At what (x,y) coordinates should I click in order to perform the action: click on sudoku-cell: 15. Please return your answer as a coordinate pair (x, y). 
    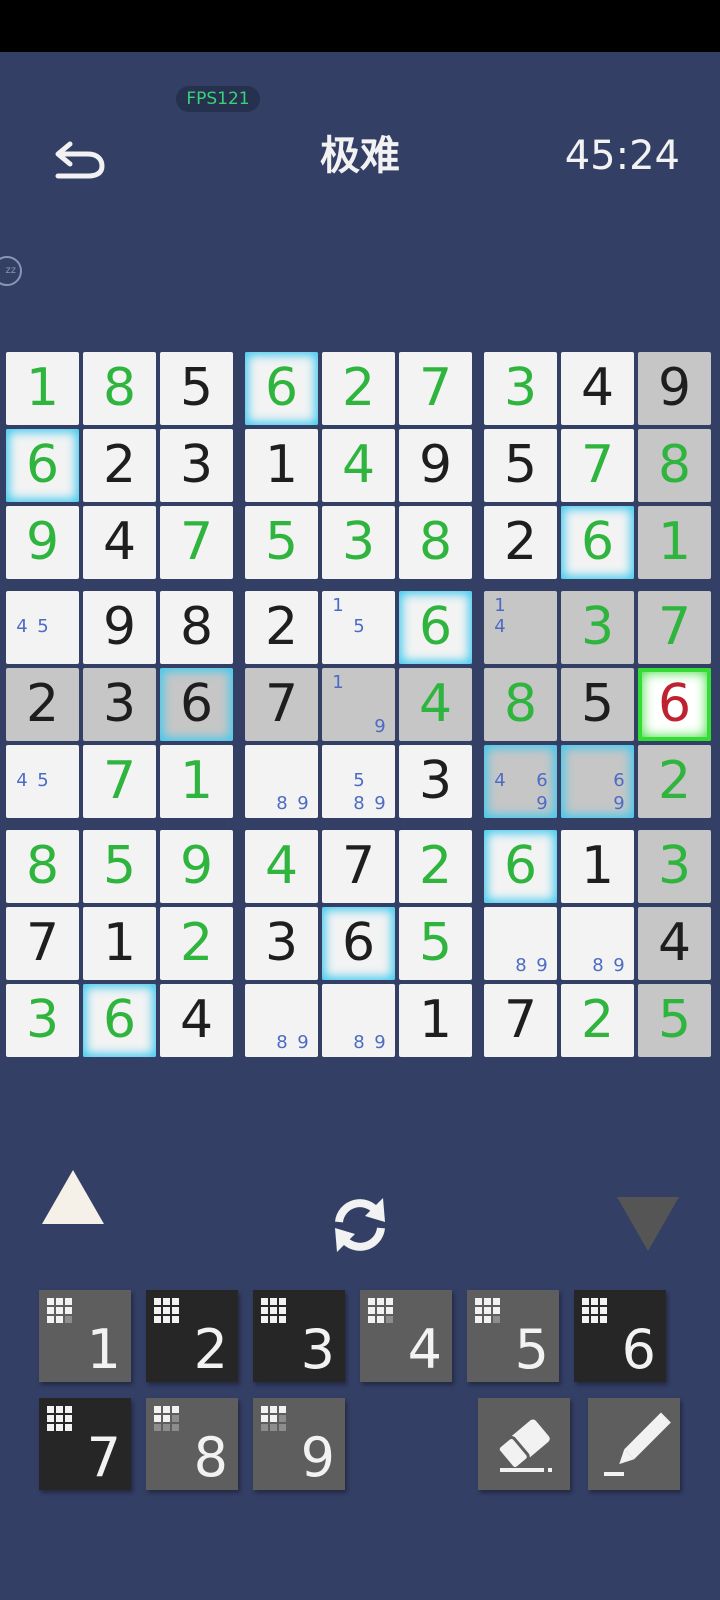
    Looking at the image, I should click on (358, 627).